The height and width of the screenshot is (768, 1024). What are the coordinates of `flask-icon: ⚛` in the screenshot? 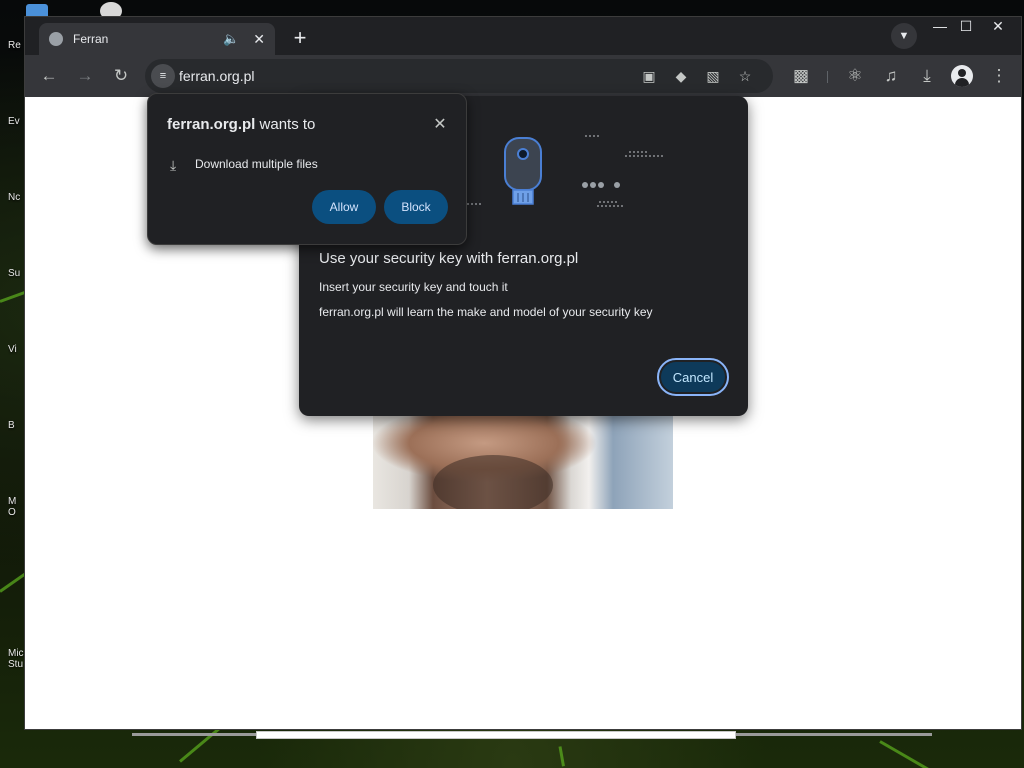 It's located at (855, 76).